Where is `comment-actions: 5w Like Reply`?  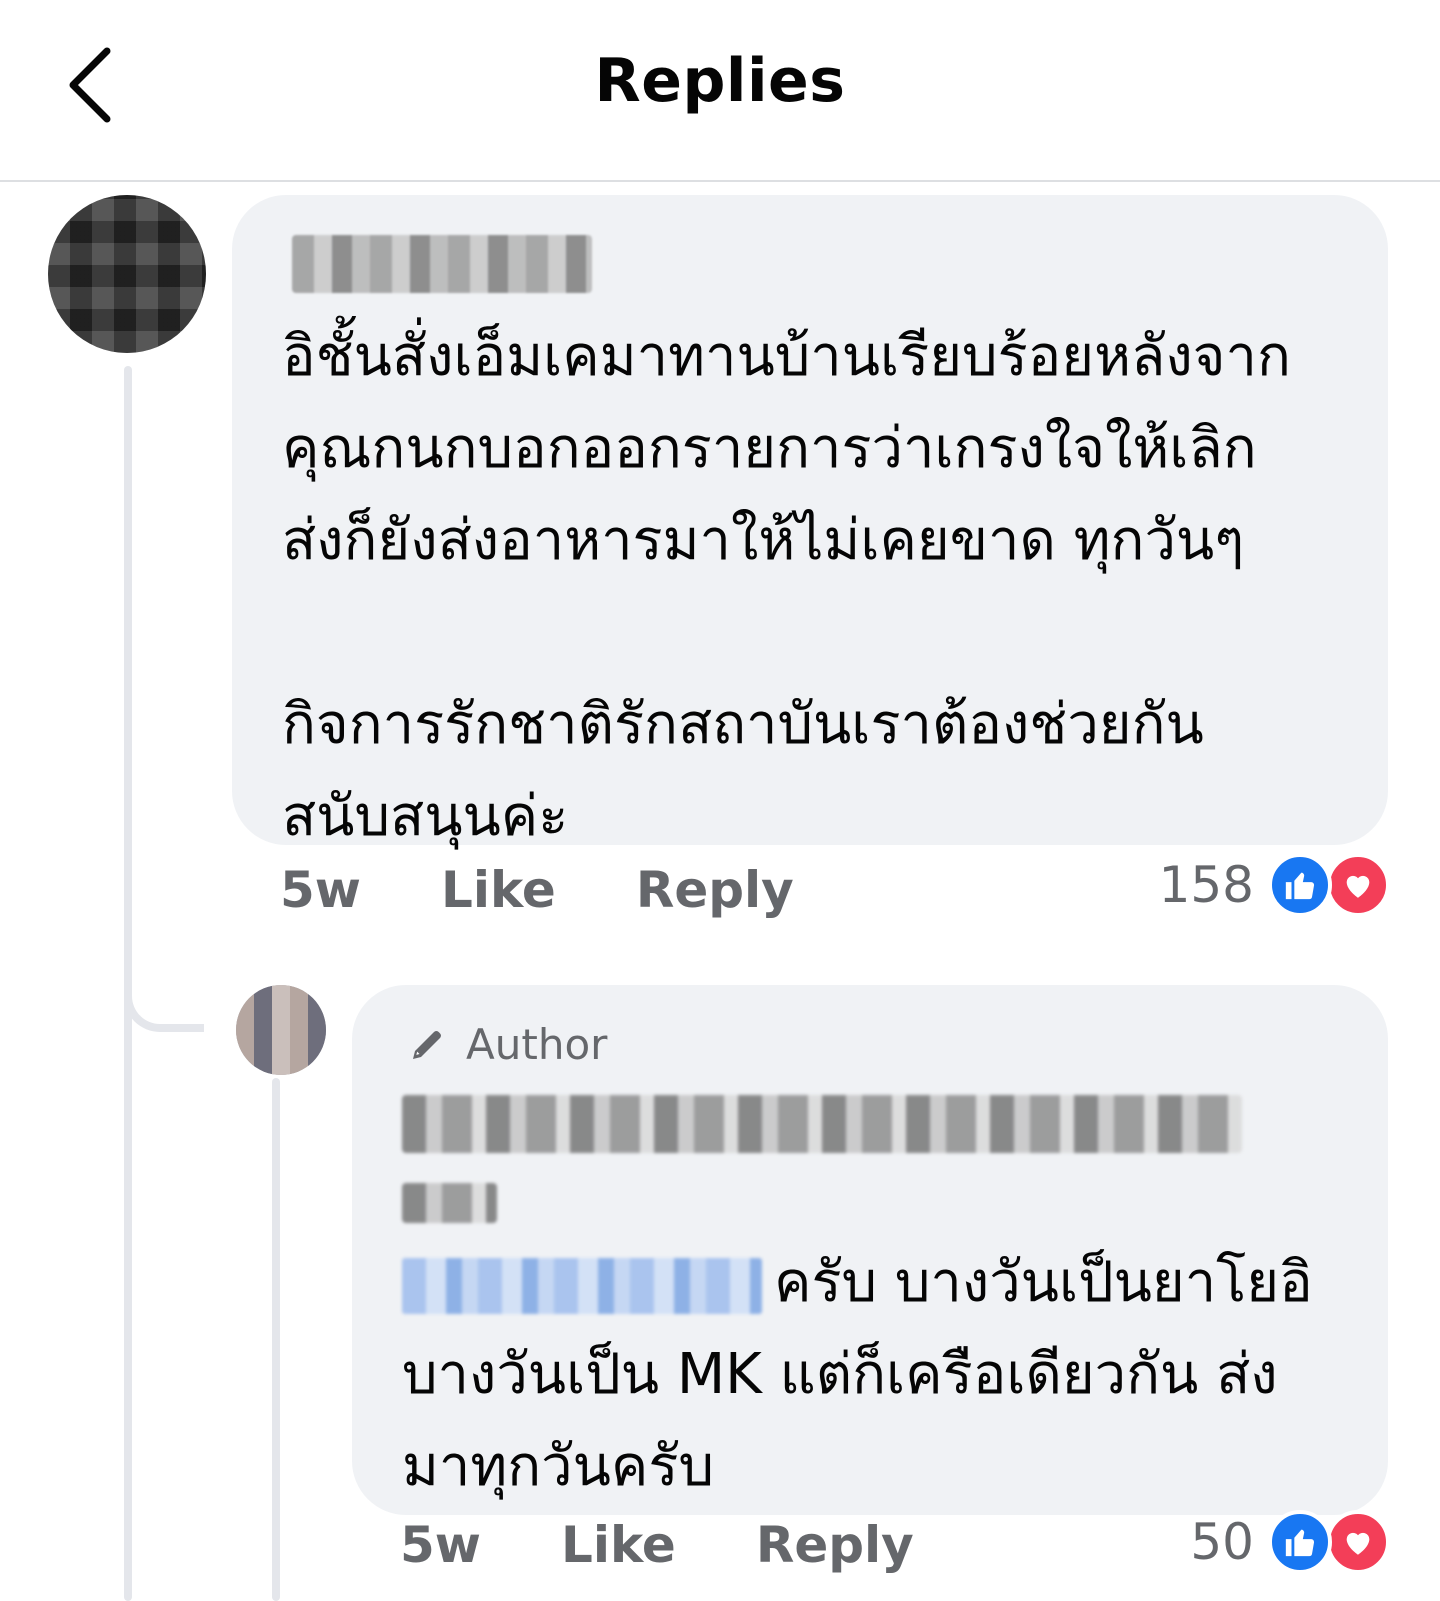 comment-actions: 5w Like Reply is located at coordinates (577, 890).